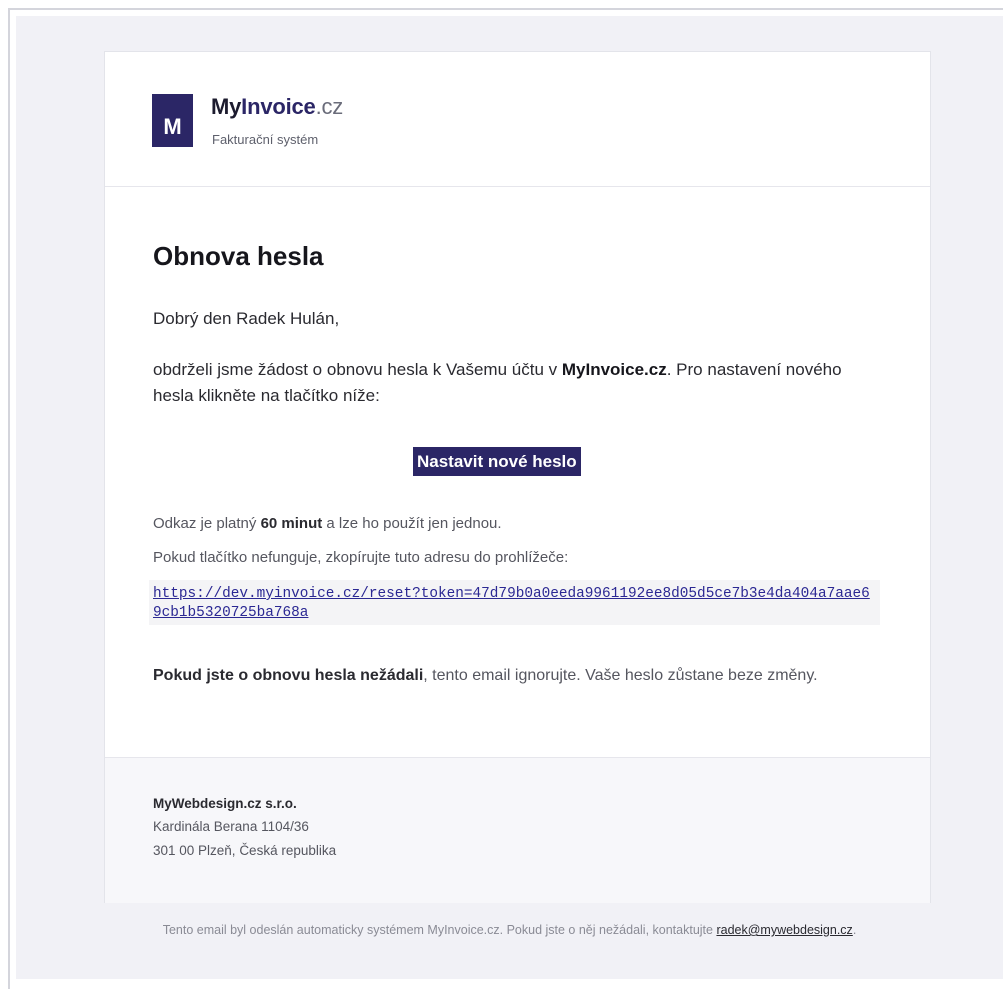 This screenshot has width=1003, height=989. I want to click on page-title: Obnova hesla, so click(238, 256).